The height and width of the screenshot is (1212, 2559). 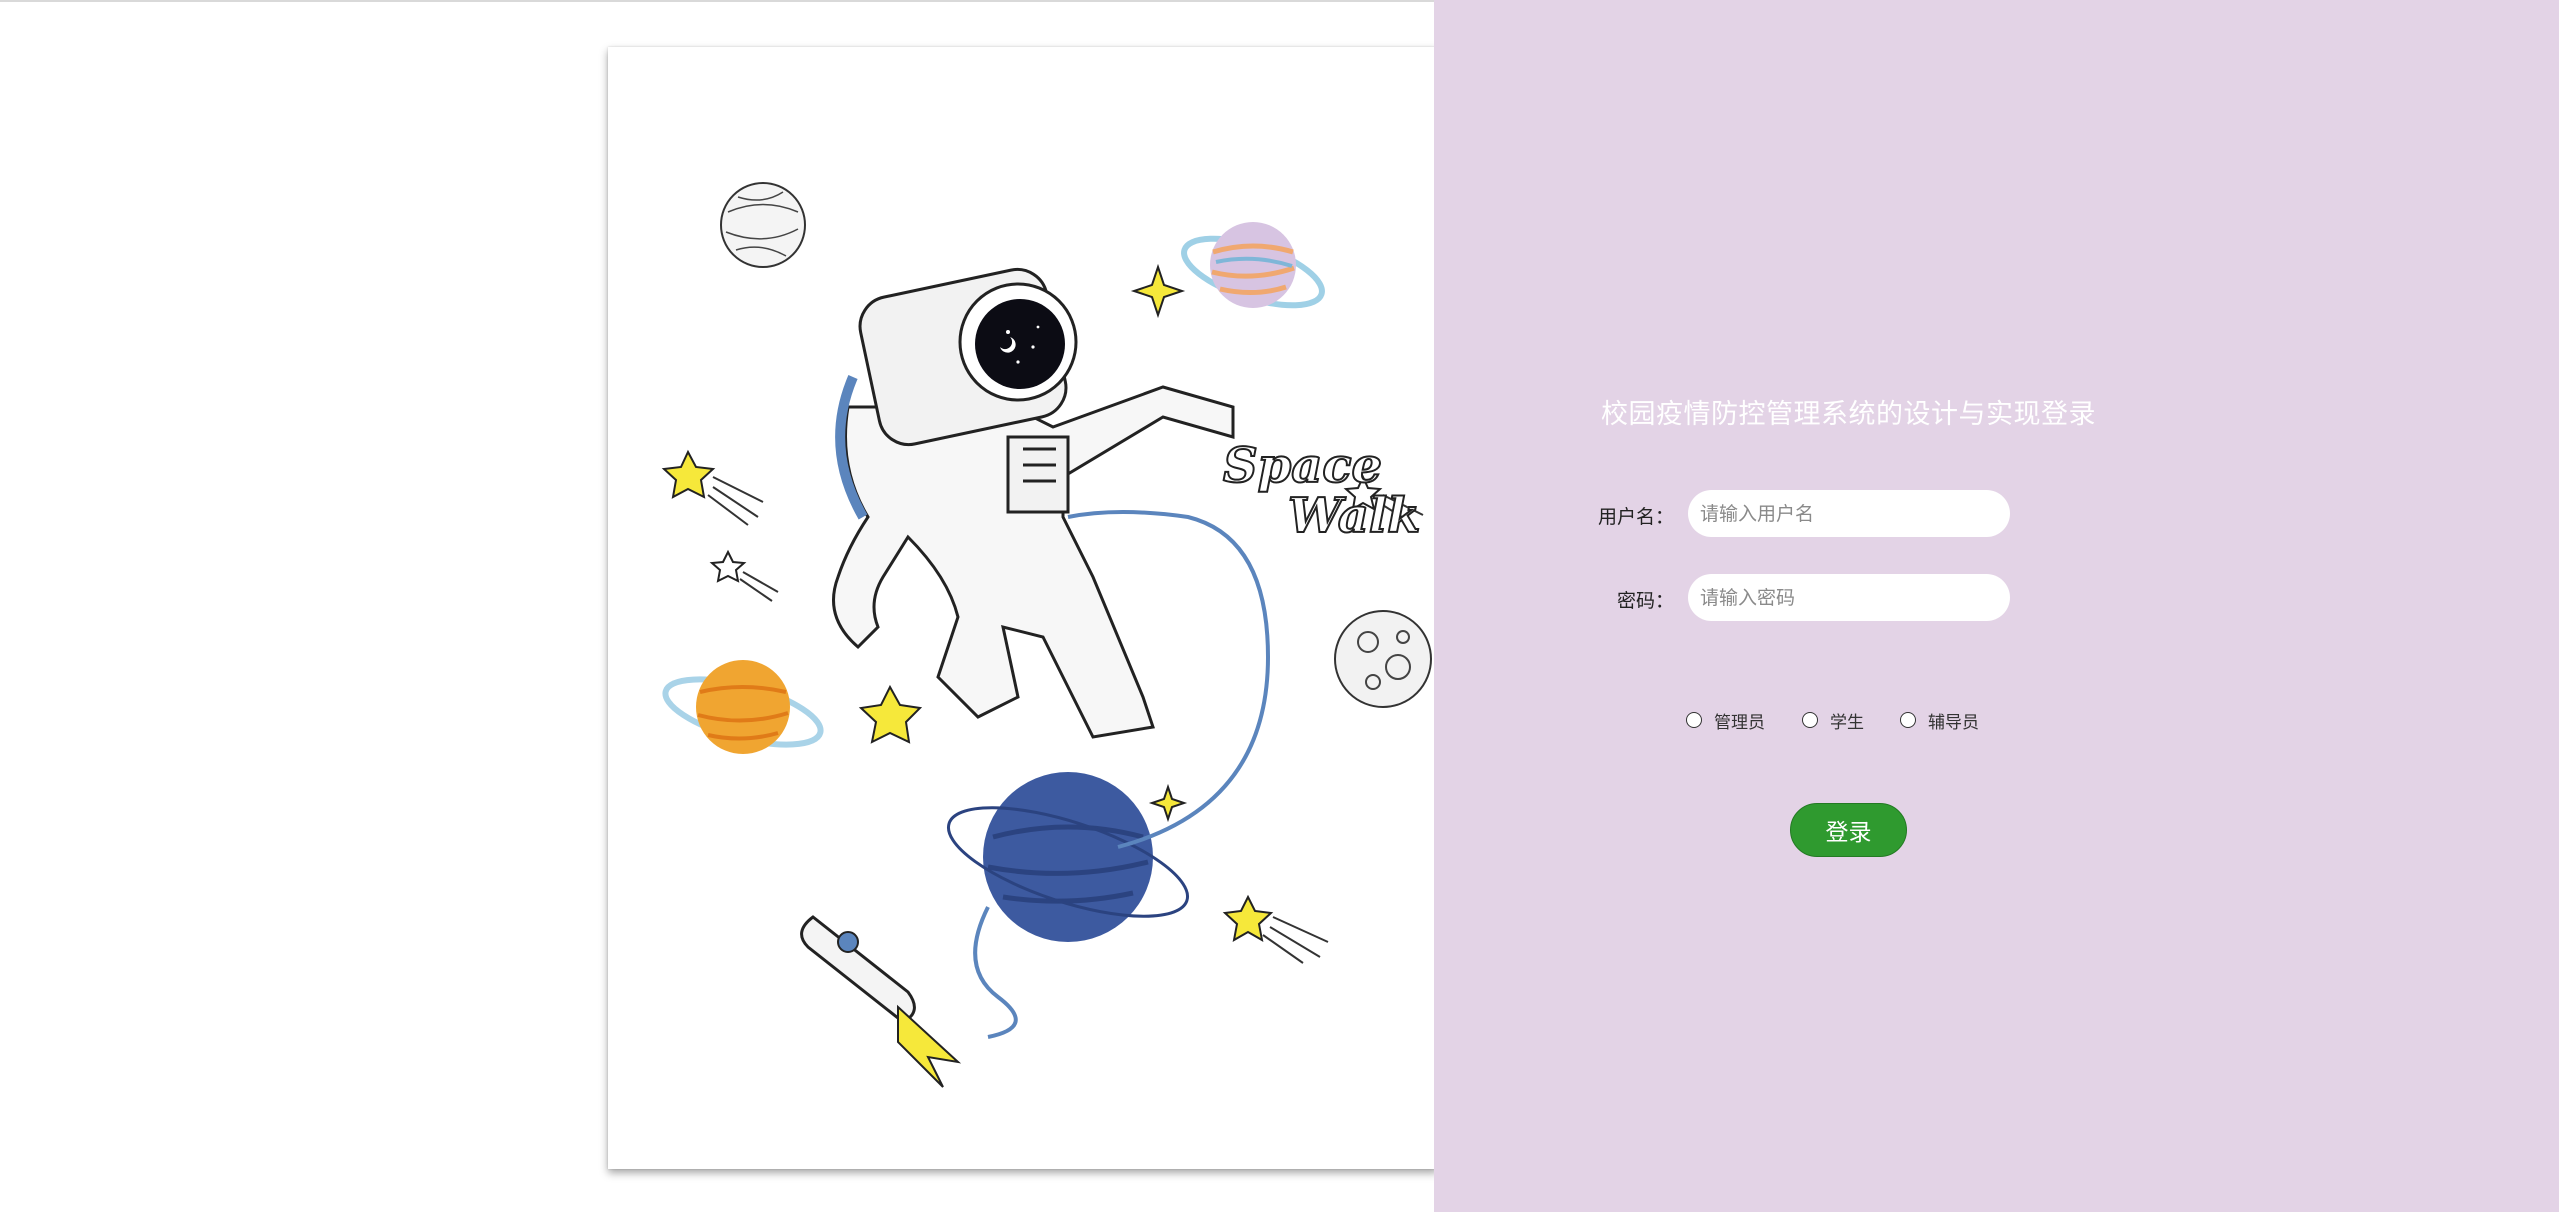 What do you see at coordinates (1739, 722) in the screenshot?
I see `role-label-admin: 管理员` at bounding box center [1739, 722].